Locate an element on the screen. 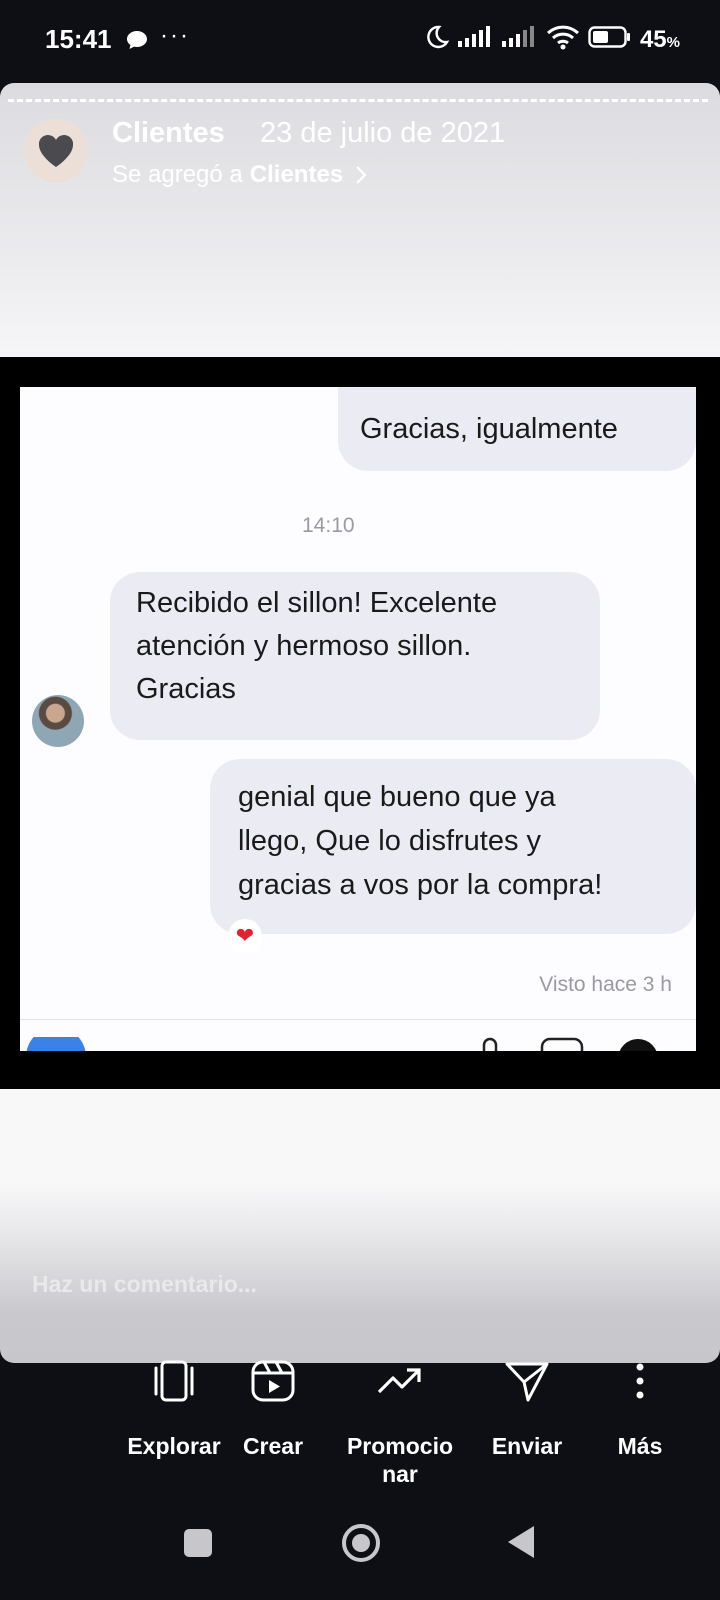 The height and width of the screenshot is (1600, 720). story-action-bar: Explorar Crear Promocio nar Enviar Más is located at coordinates (360, 1423).